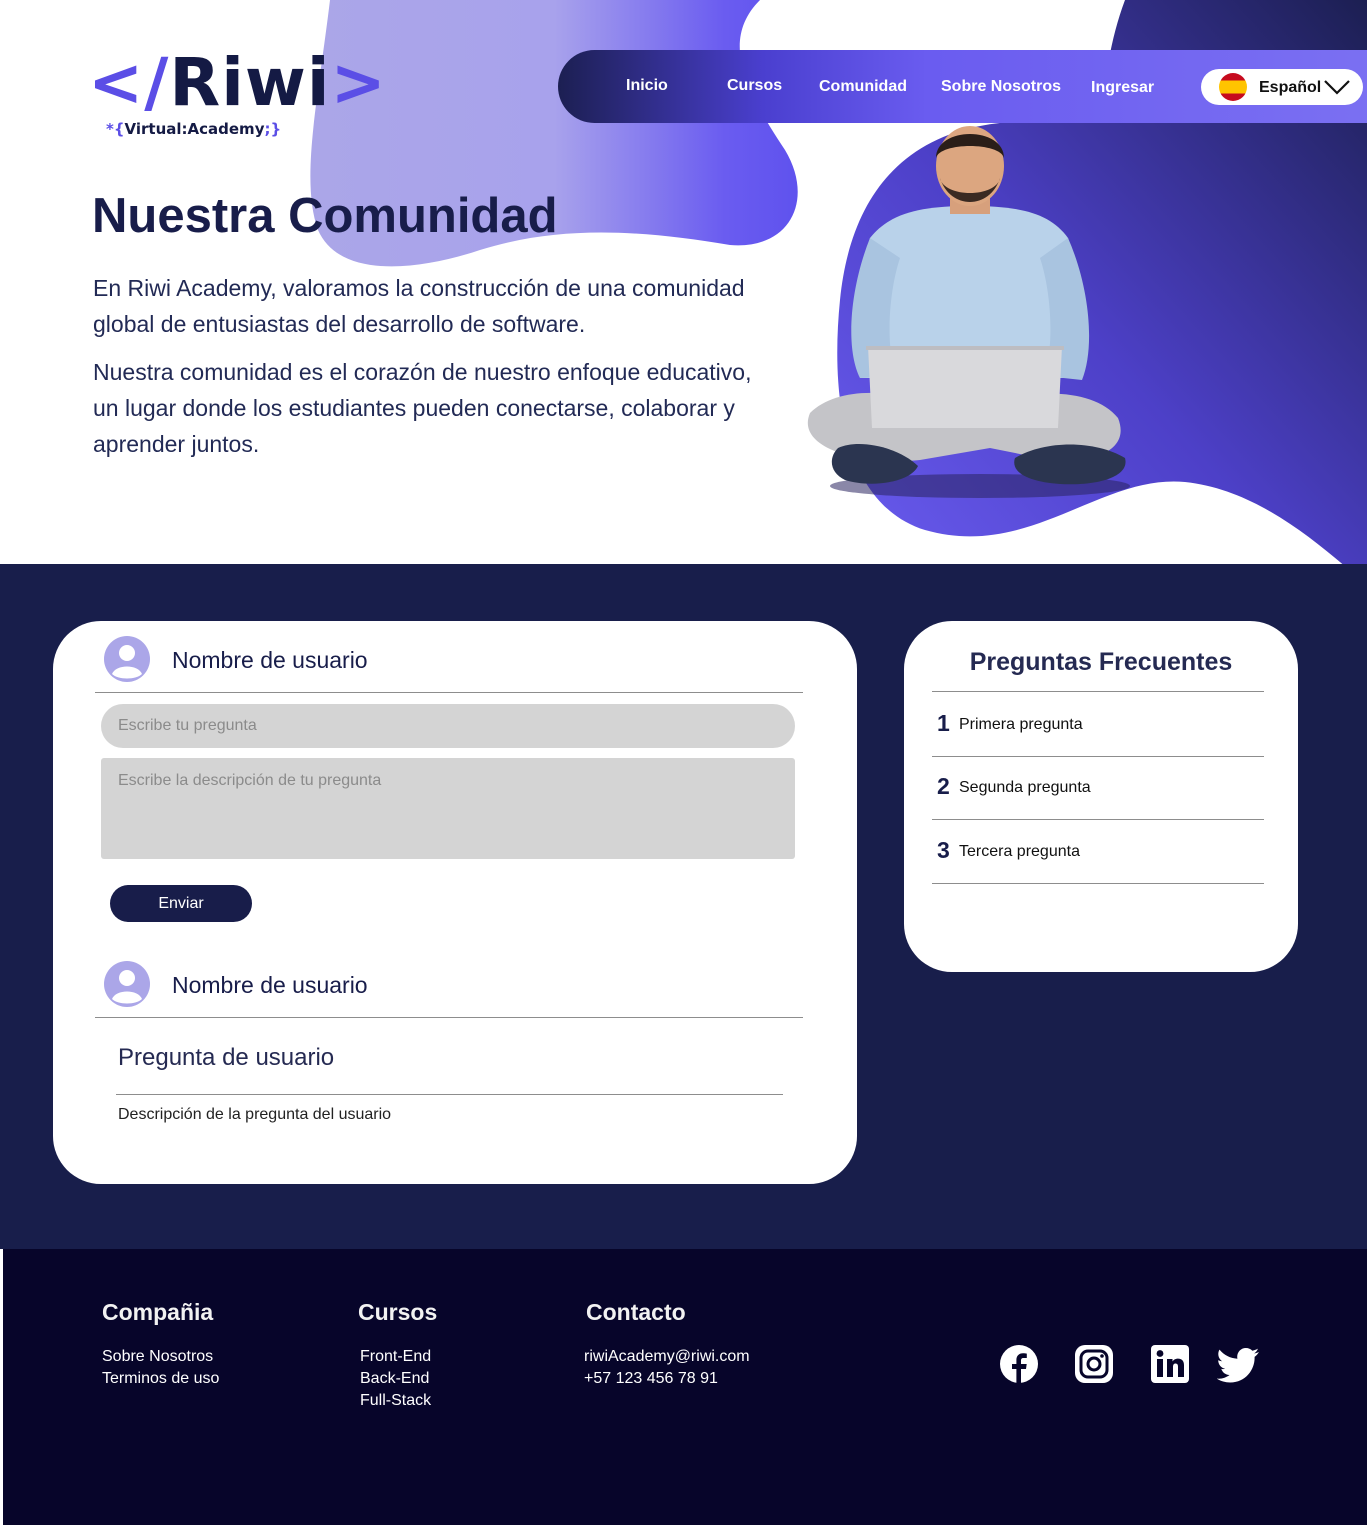 Image resolution: width=1367 pixels, height=1525 pixels. What do you see at coordinates (394, 1379) in the screenshot?
I see `footer-link-back-end: Back-End` at bounding box center [394, 1379].